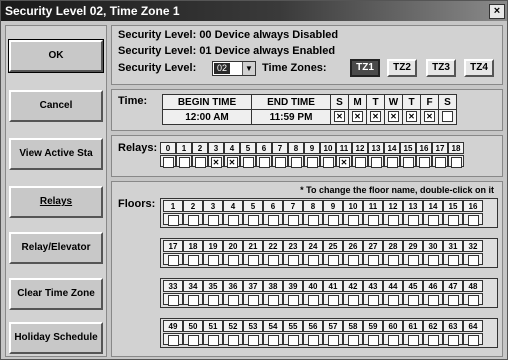  I want to click on title-bar: Security Level 02, Time Zone 1 ×, so click(254, 11).